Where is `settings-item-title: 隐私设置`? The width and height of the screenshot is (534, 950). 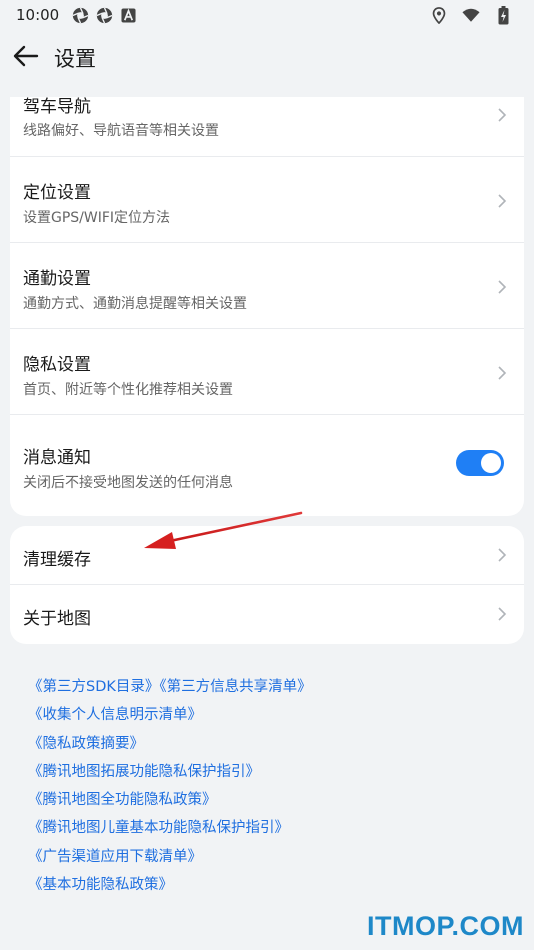 settings-item-title: 隐私设置 is located at coordinates (57, 365).